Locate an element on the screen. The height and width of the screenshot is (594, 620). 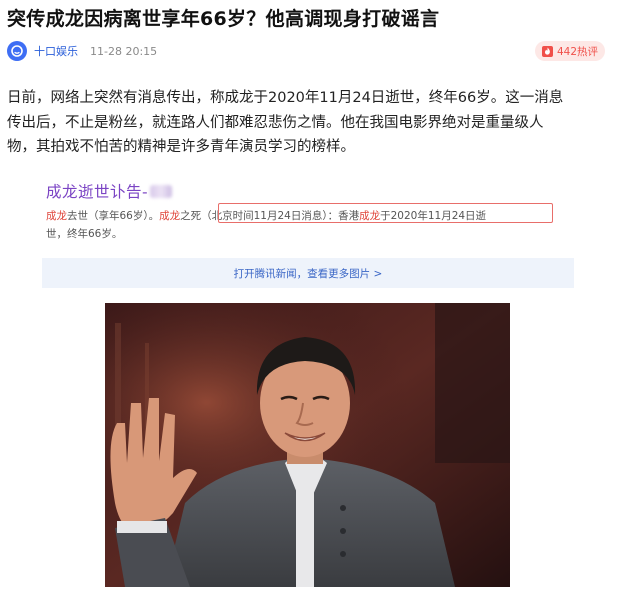
hot-comments-count: 442热评 is located at coordinates (577, 51).